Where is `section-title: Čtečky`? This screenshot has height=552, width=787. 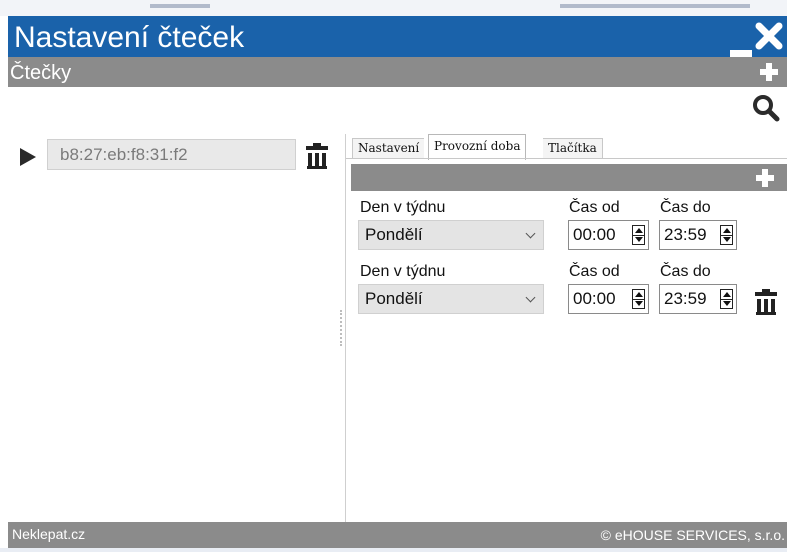 section-title: Čtečky is located at coordinates (41, 73).